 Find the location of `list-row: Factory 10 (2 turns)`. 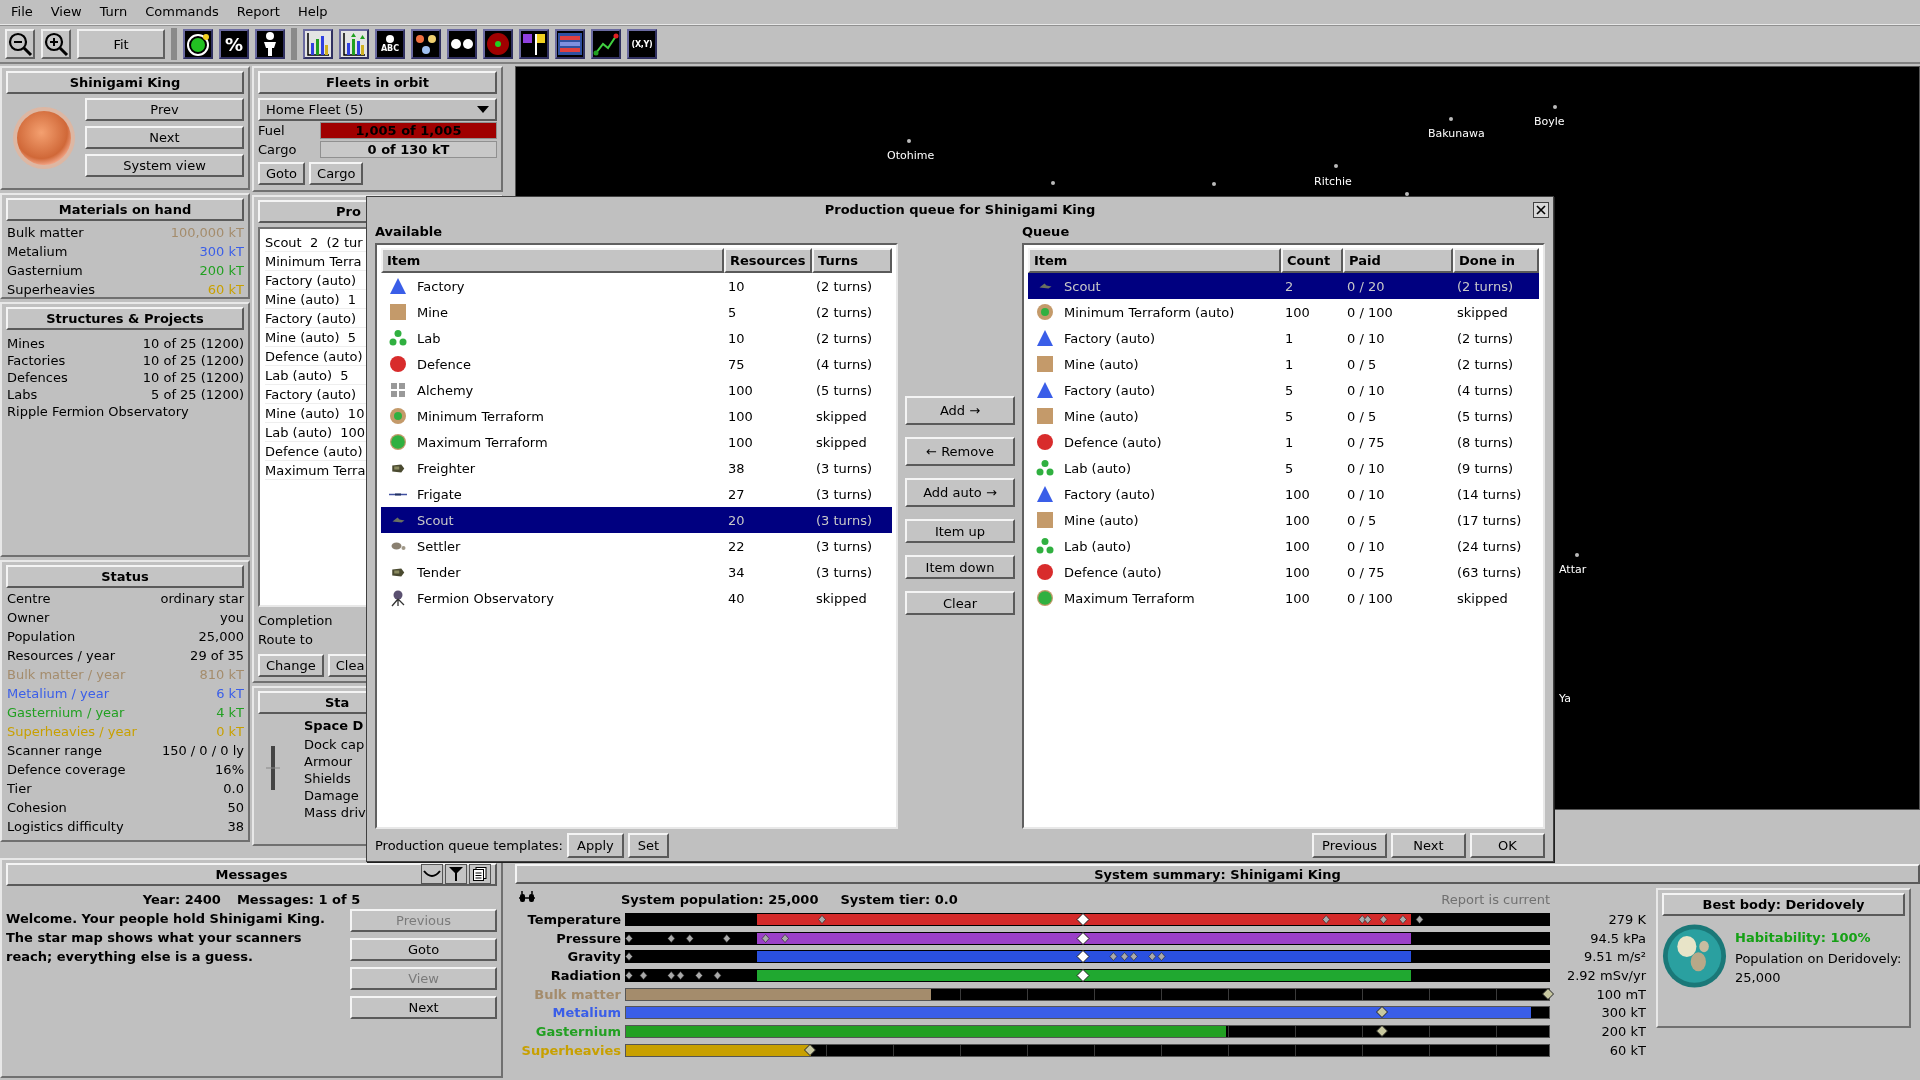

list-row: Factory 10 (2 turns) is located at coordinates (636, 286).